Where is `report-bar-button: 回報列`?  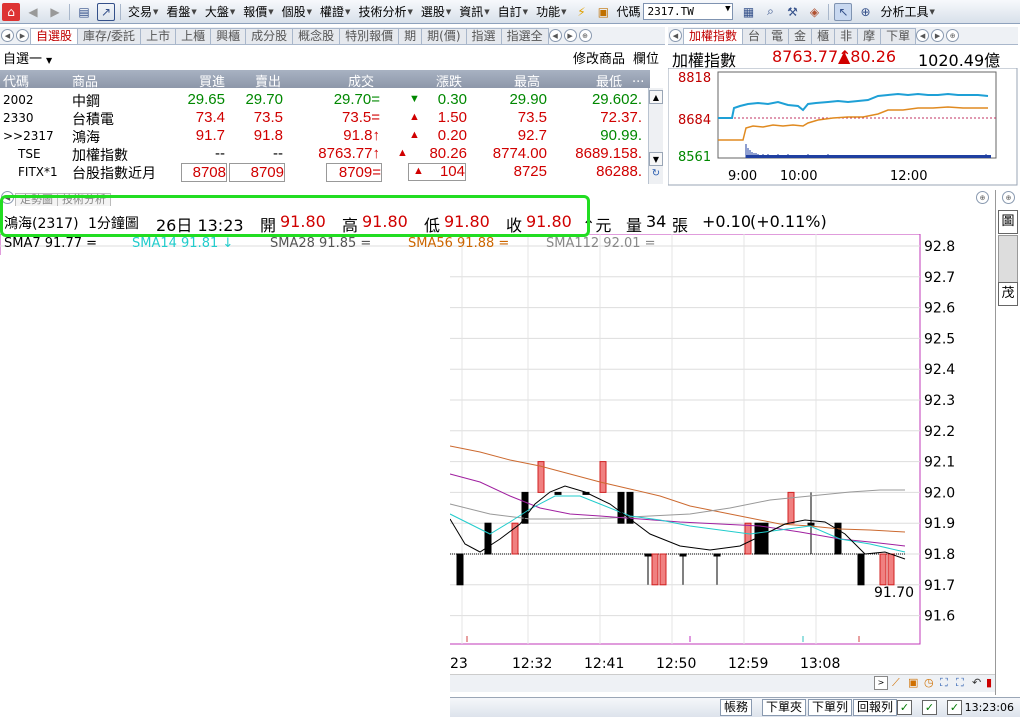
report-bar-button: 回報列 is located at coordinates (875, 707).